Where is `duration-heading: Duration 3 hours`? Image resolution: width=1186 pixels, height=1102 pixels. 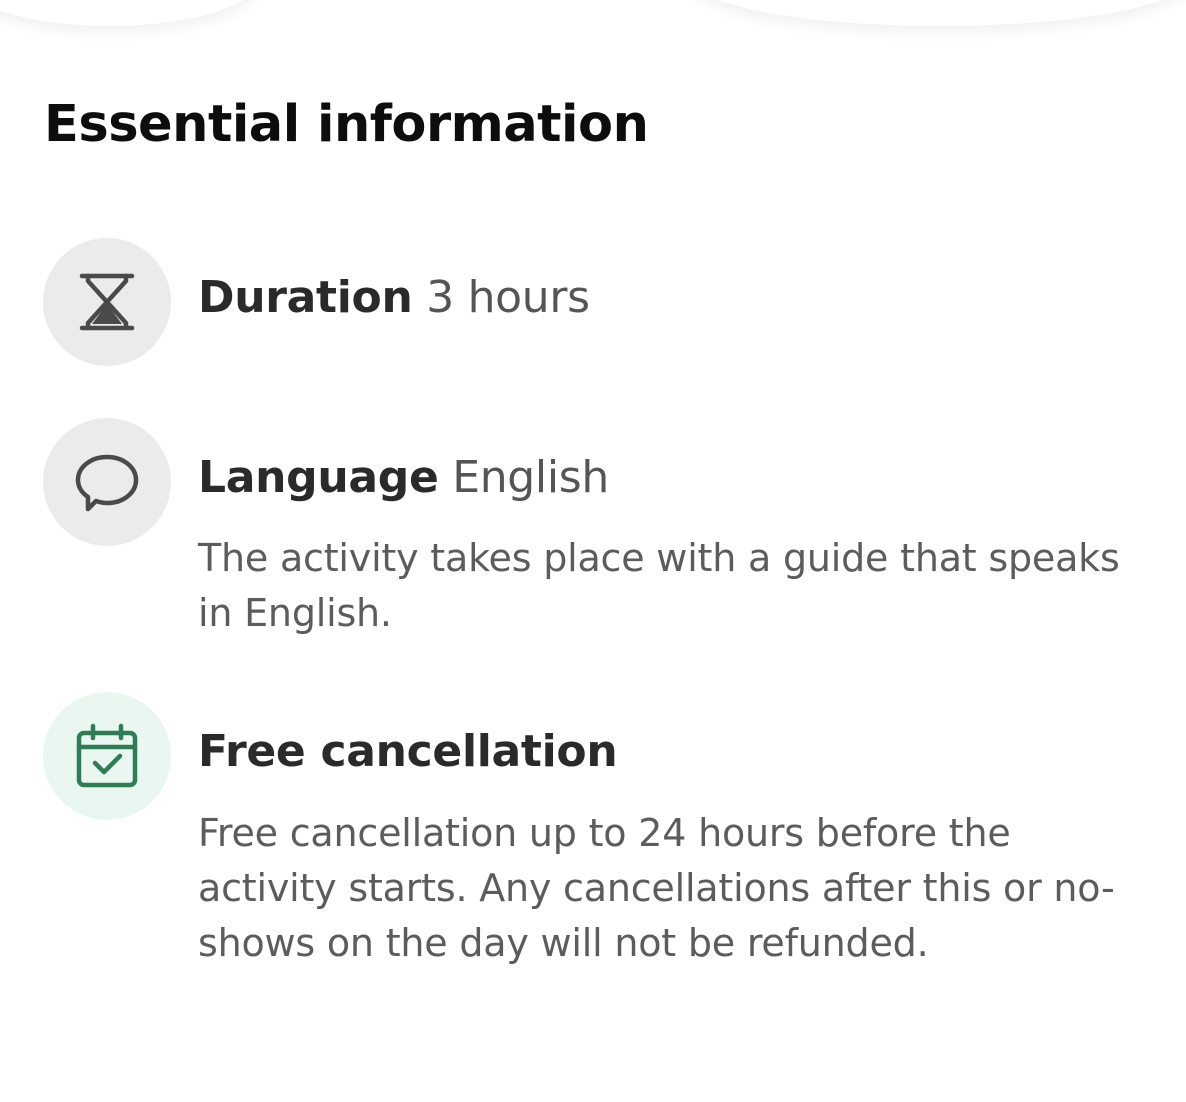
duration-heading: Duration 3 hours is located at coordinates (394, 298).